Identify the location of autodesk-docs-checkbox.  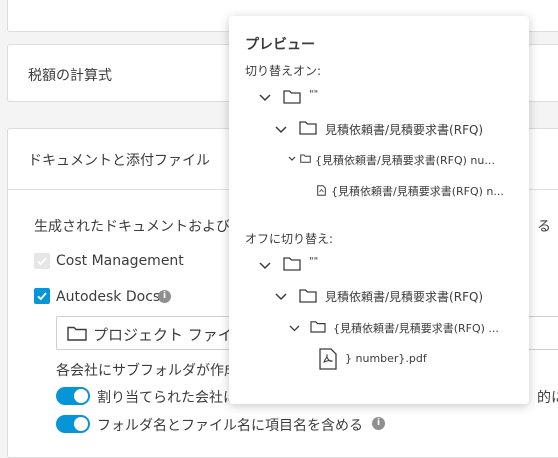
(42, 296).